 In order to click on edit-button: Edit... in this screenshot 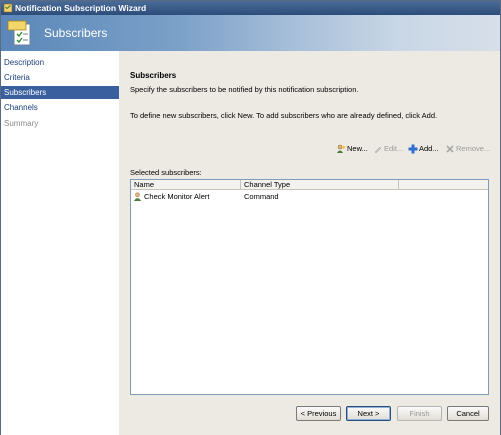, I will do `click(388, 149)`.